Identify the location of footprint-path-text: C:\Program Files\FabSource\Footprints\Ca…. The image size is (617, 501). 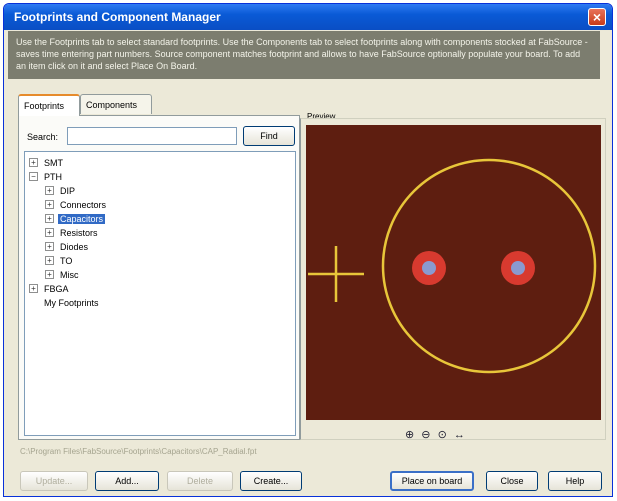
(138, 451).